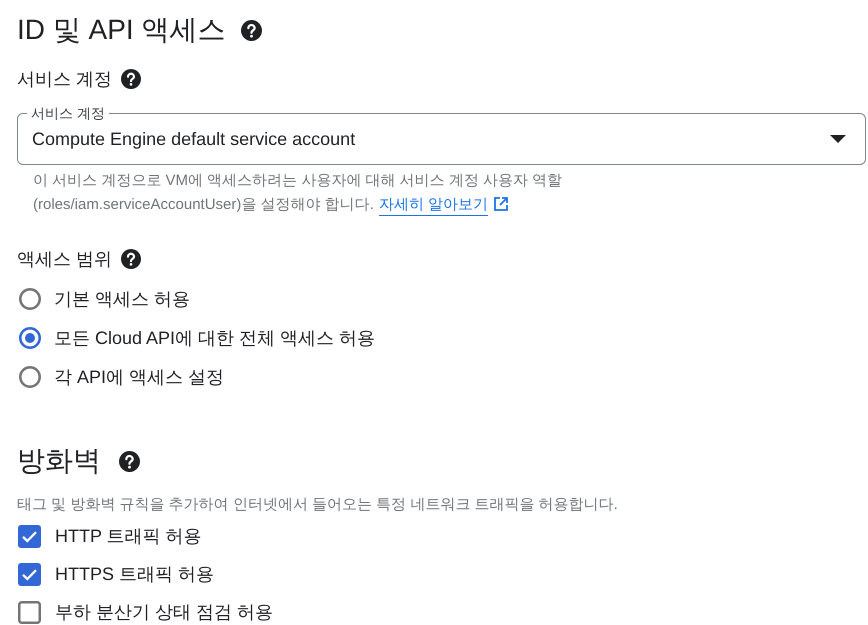 The height and width of the screenshot is (625, 868). What do you see at coordinates (122, 298) in the screenshot?
I see `radio-label: 기본 액세스 허용` at bounding box center [122, 298].